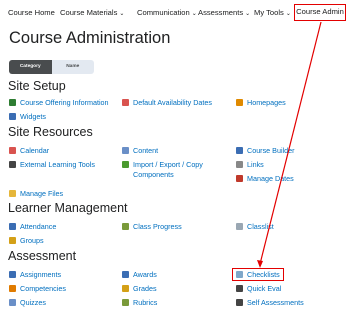 This screenshot has width=350, height=320. Describe the element at coordinates (33, 302) in the screenshot. I see `tool-label: Quizzes` at that location.